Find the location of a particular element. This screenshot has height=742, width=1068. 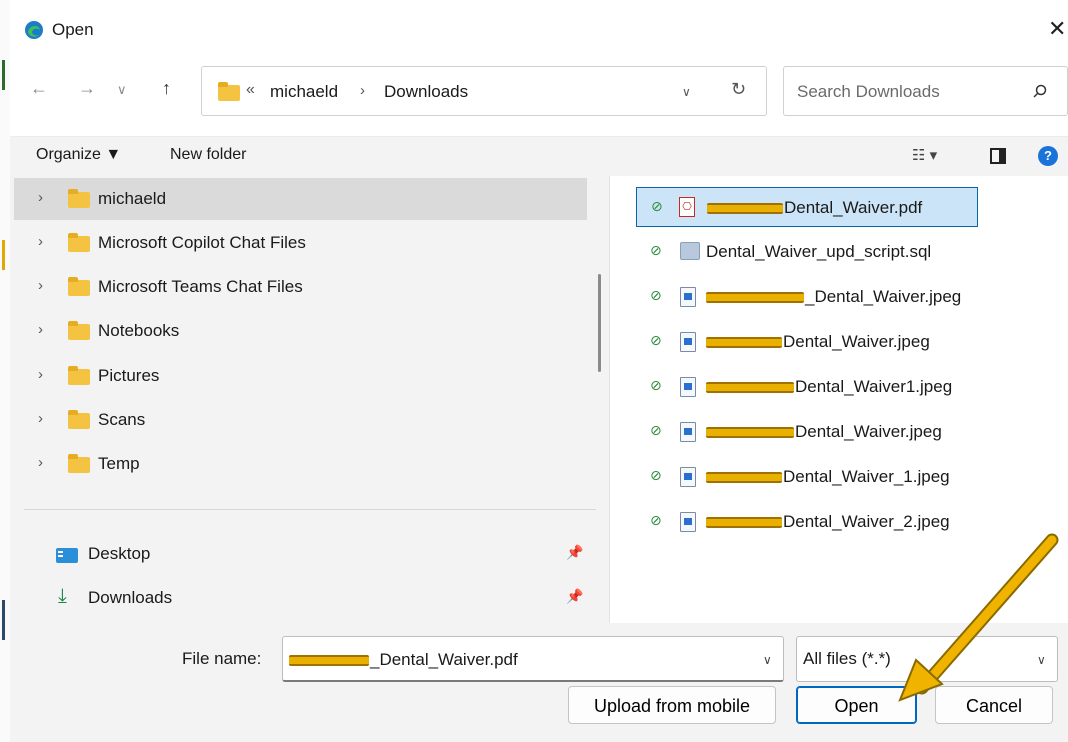

file-name: Dental_Waiver_1.jpeg is located at coordinates (828, 477).